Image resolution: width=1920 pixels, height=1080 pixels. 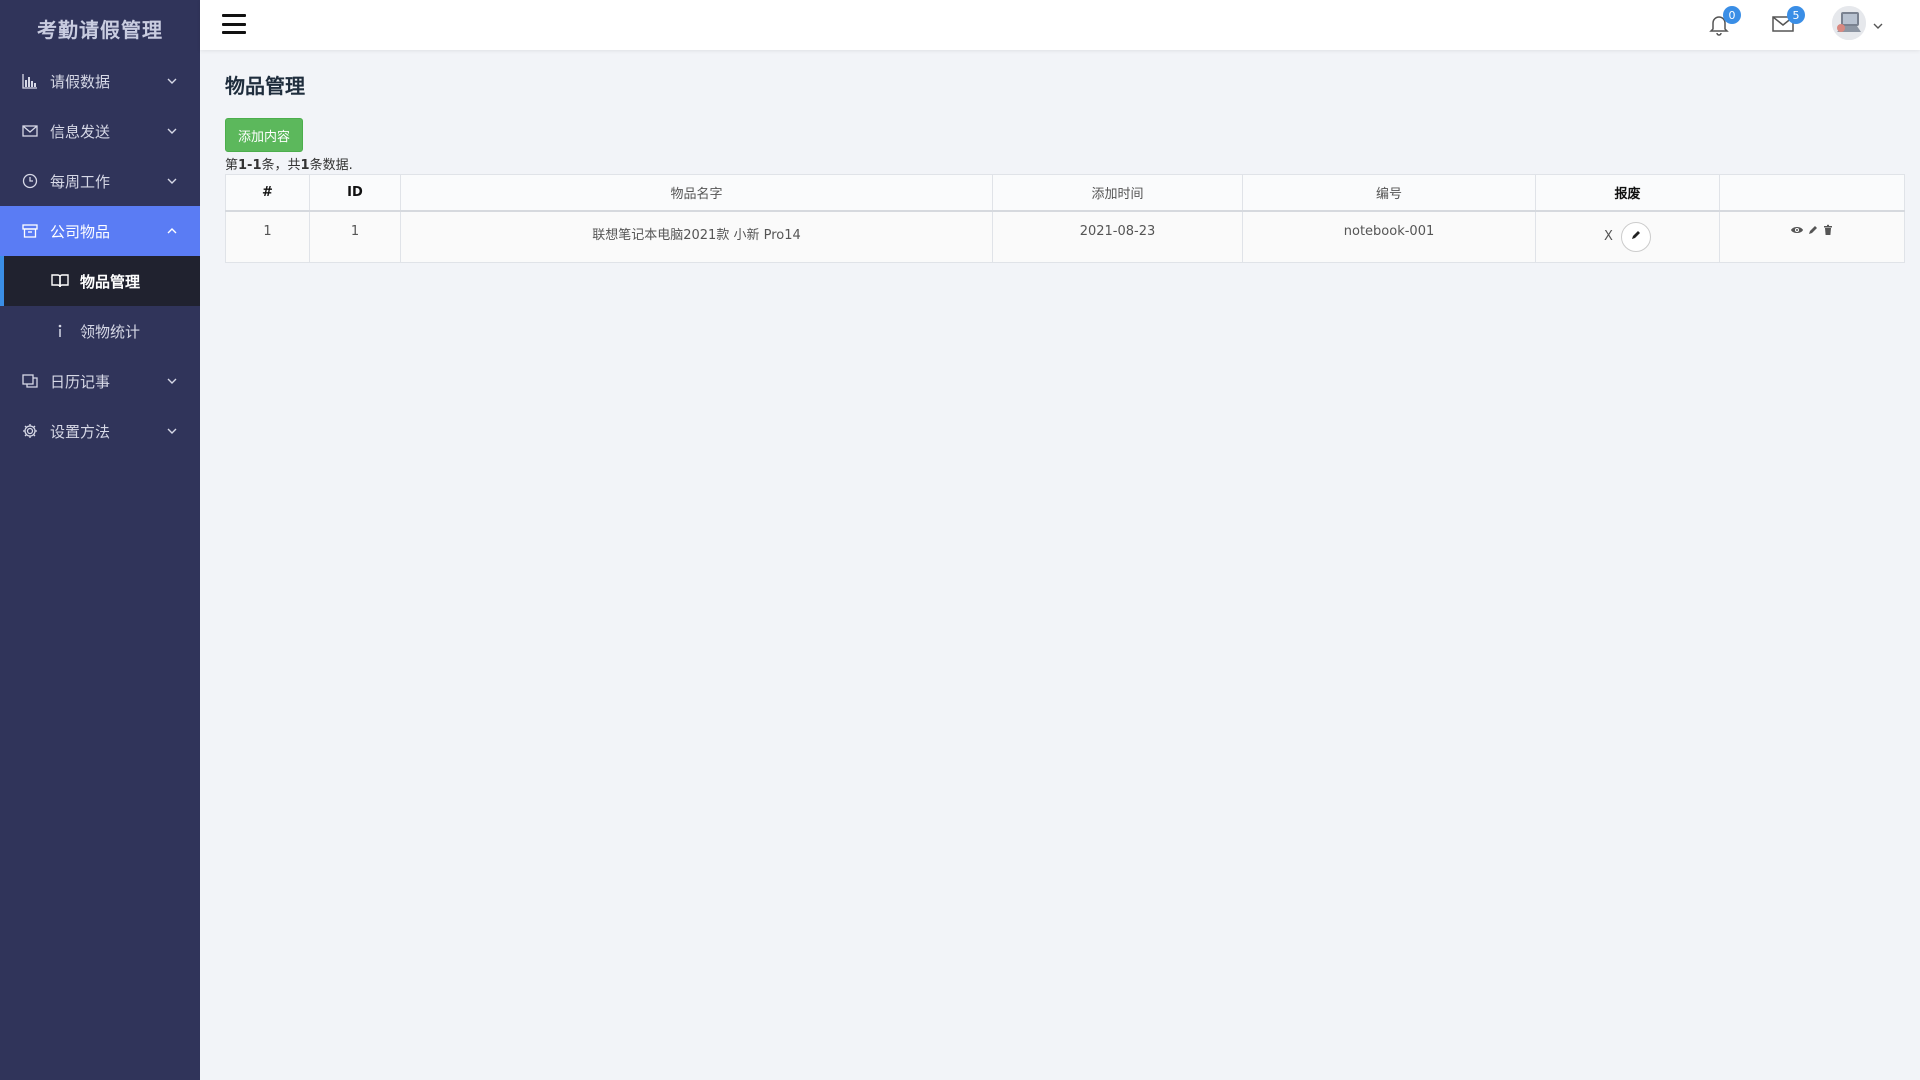 What do you see at coordinates (110, 331) in the screenshot?
I see `sidebar-item-label: 领物统计` at bounding box center [110, 331].